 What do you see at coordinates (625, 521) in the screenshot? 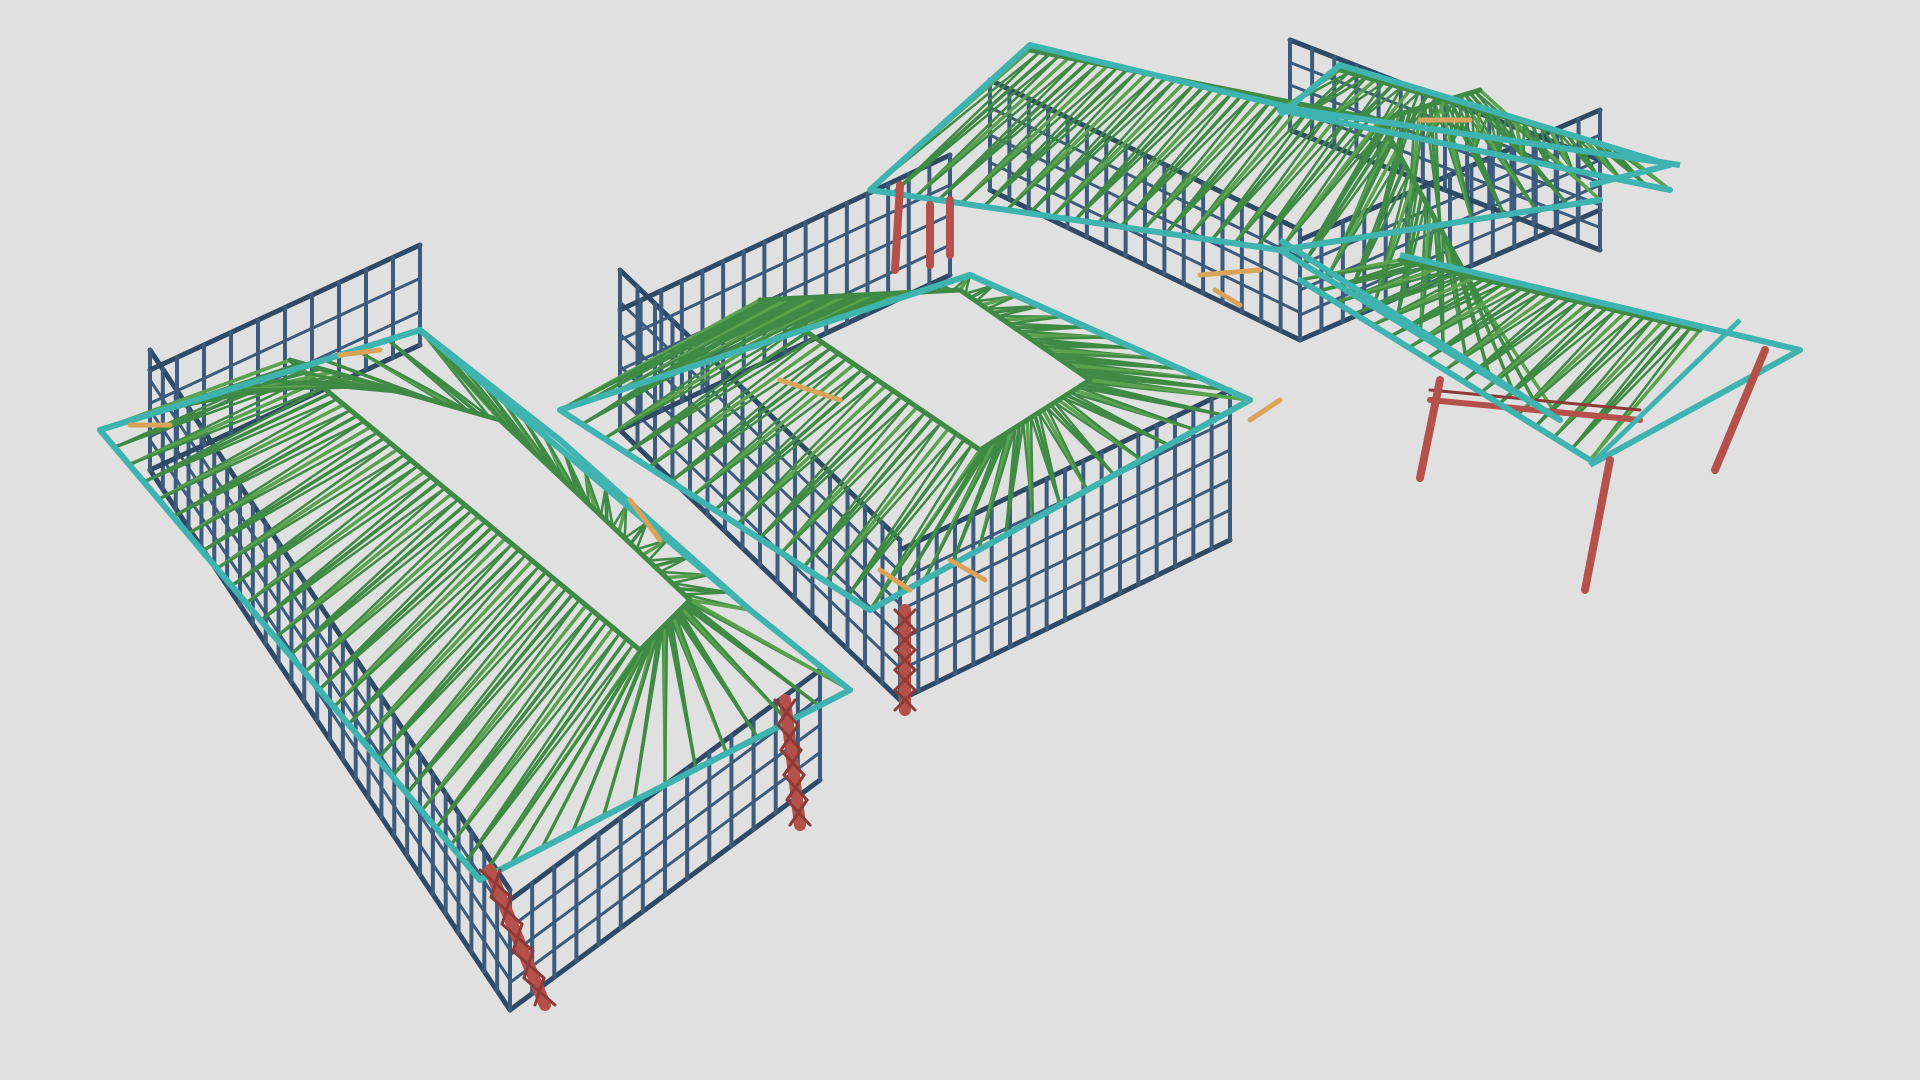
I see `left-wing-roof-d-web` at bounding box center [625, 521].